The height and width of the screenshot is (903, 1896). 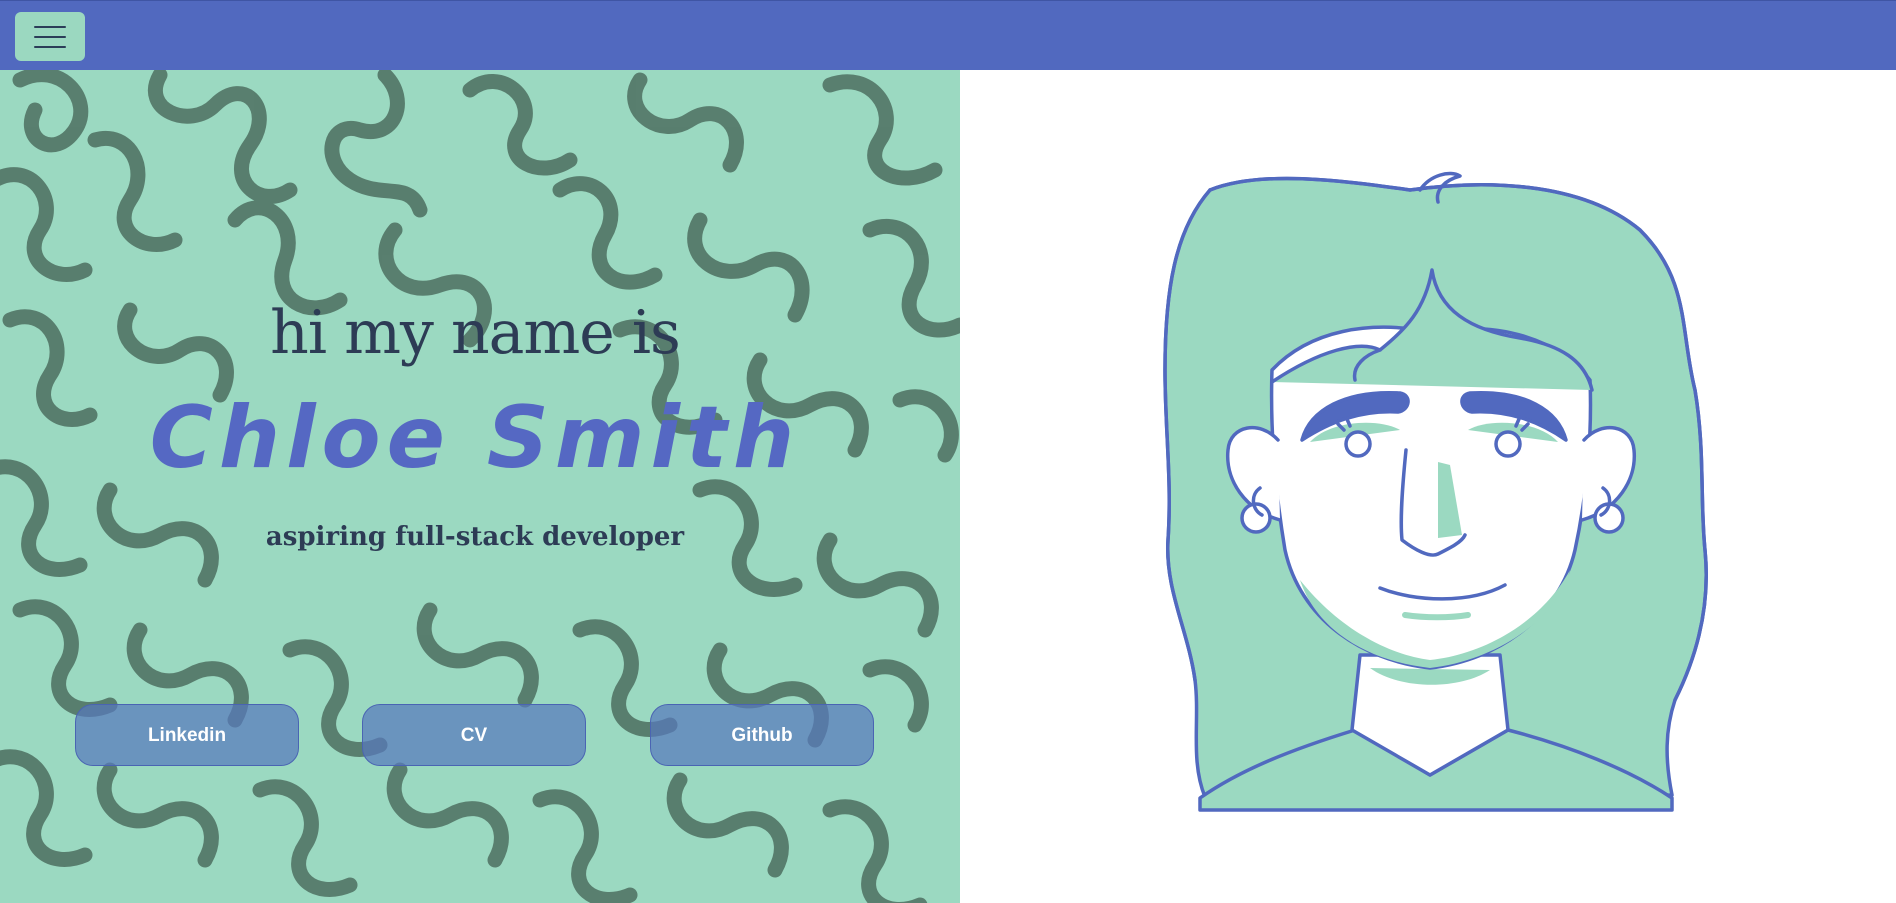 What do you see at coordinates (475, 537) in the screenshot?
I see `tagline-text: aspiring full-stack developer` at bounding box center [475, 537].